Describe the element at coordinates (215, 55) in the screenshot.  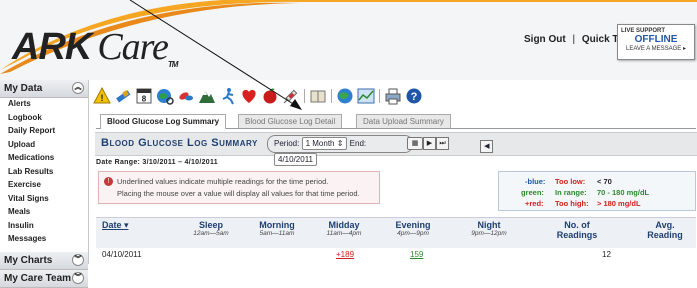
I see `annotation-arrow` at that location.